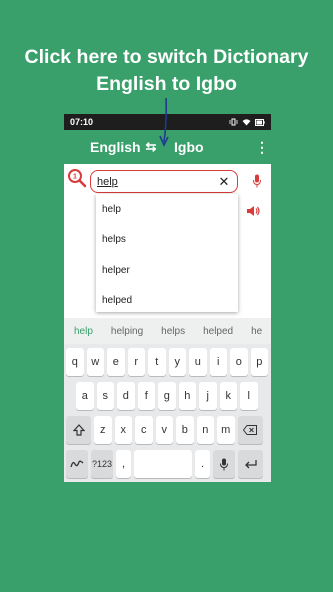 This screenshot has height=592, width=333. What do you see at coordinates (218, 362) in the screenshot?
I see `key-i: i` at bounding box center [218, 362].